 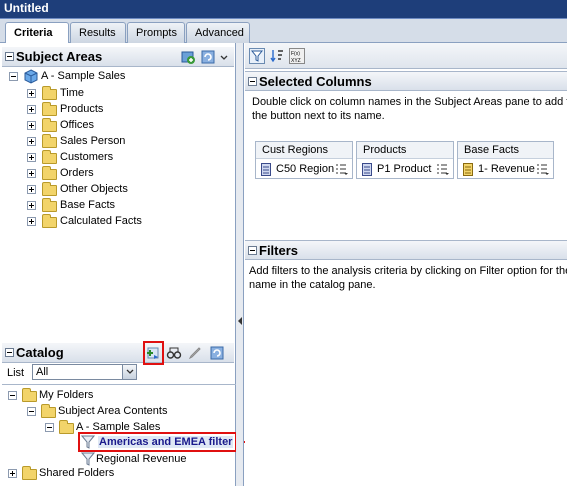 I want to click on selected-filter-highlight, so click(x=157, y=442).